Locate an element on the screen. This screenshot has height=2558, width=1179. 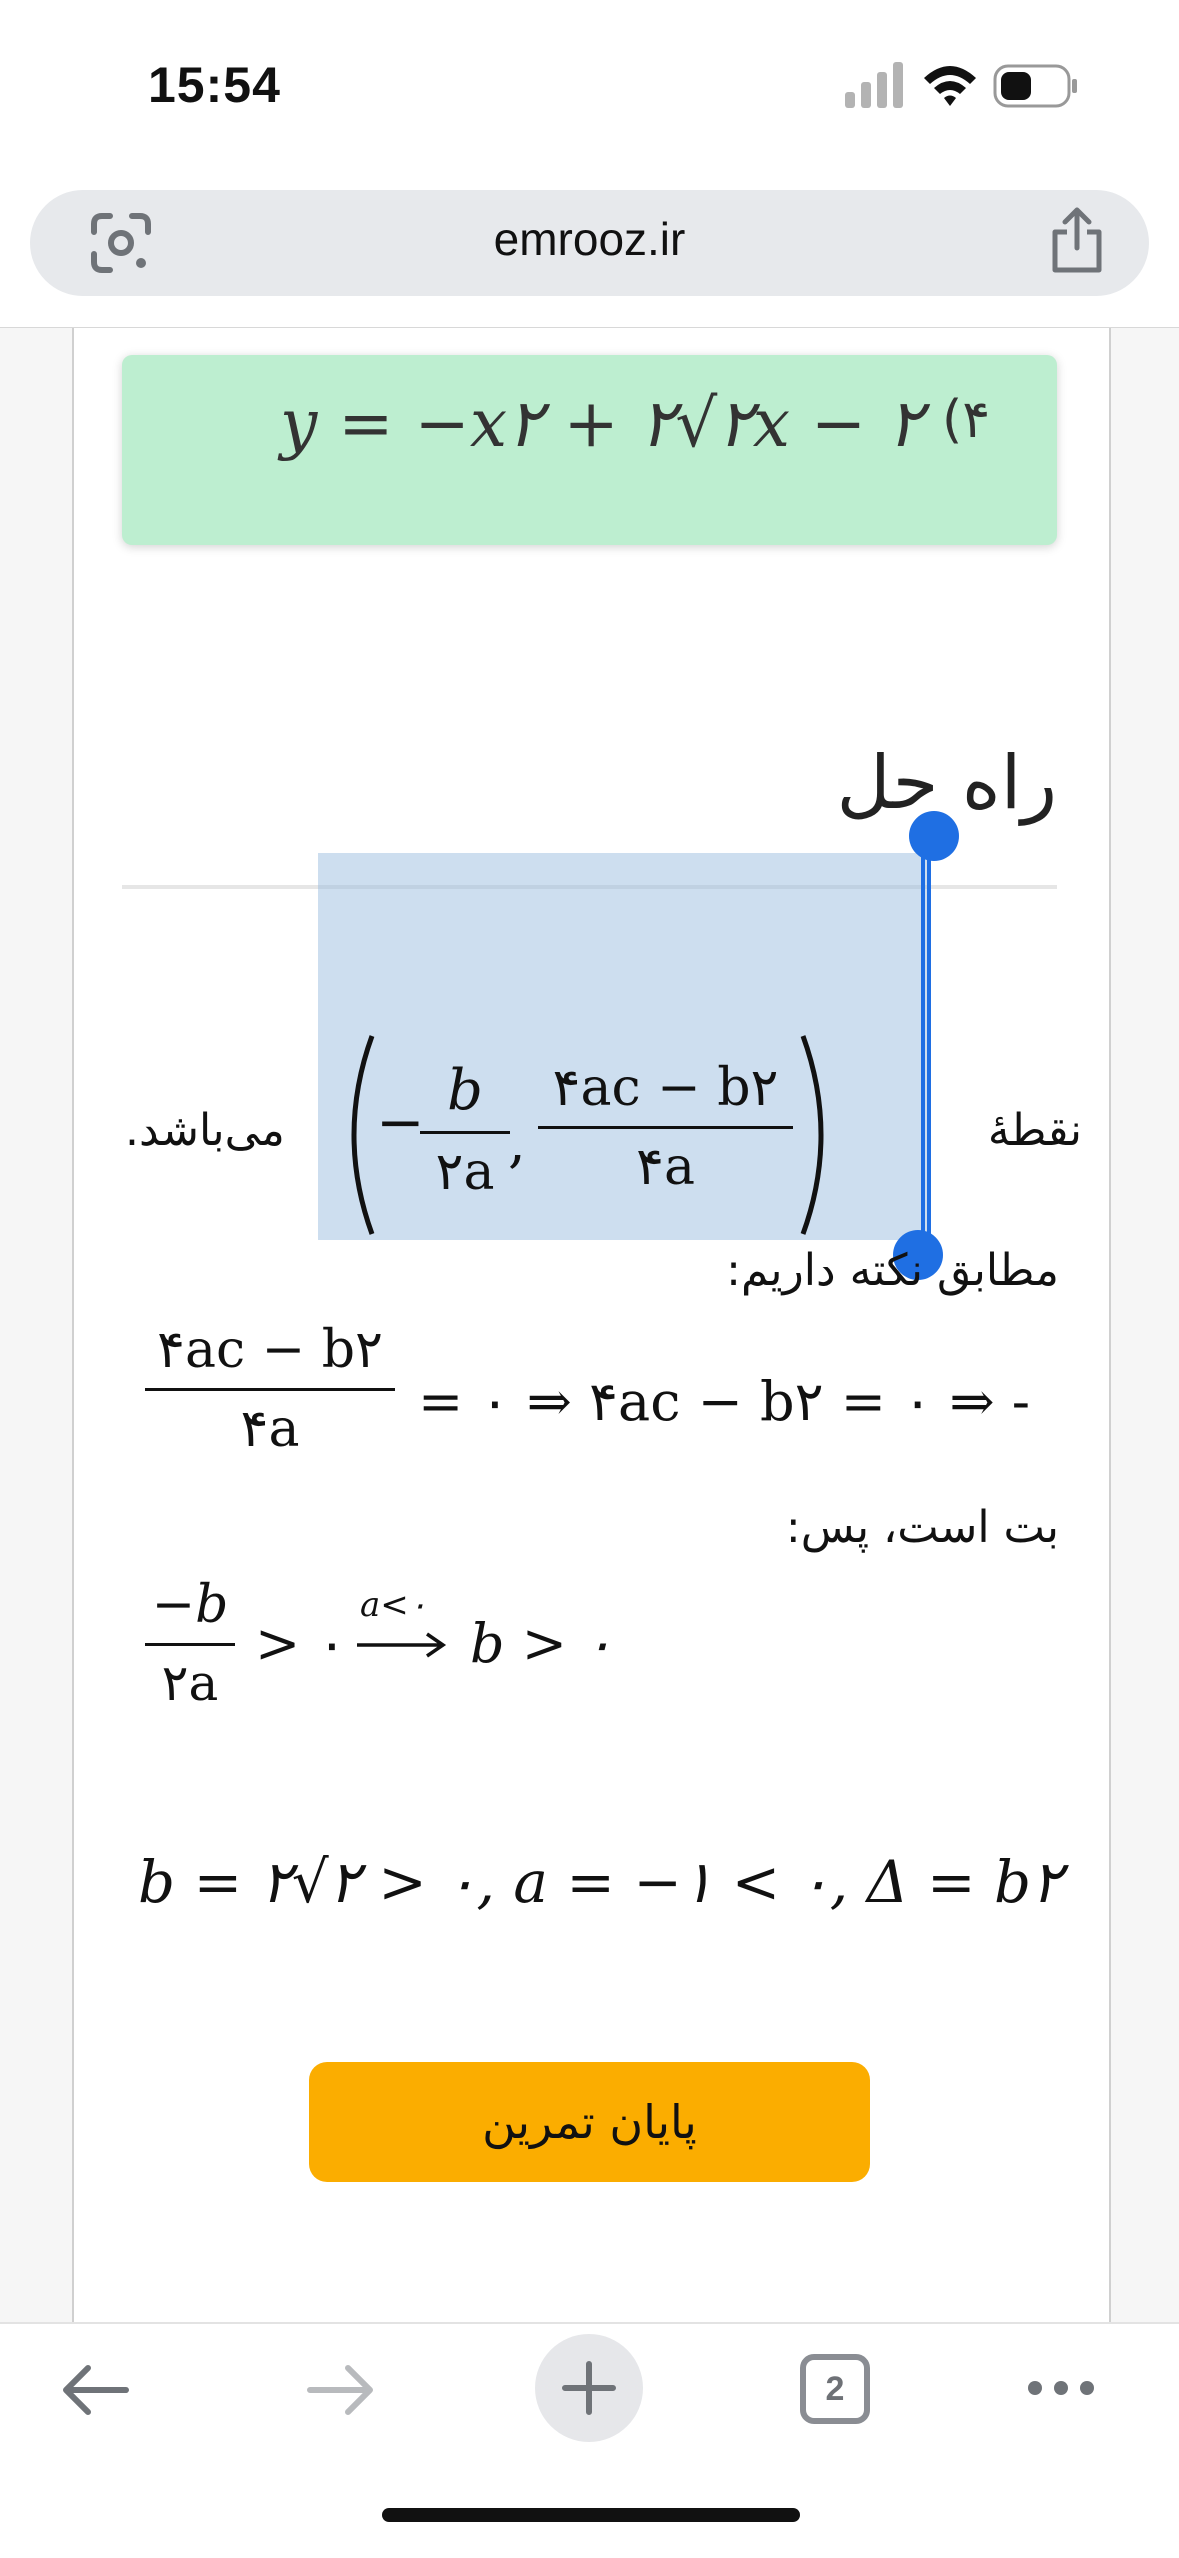
tabs-count-icon: 2 is located at coordinates (835, 2389).